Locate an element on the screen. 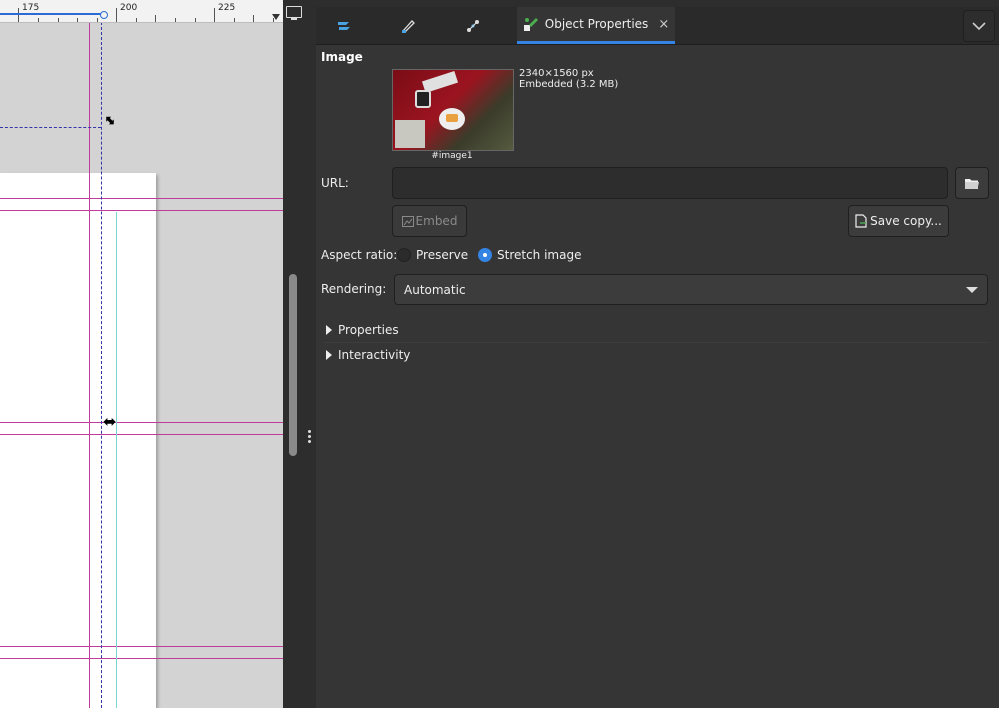 This screenshot has height=708, width=999. ruler-label: 200 is located at coordinates (129, 8).